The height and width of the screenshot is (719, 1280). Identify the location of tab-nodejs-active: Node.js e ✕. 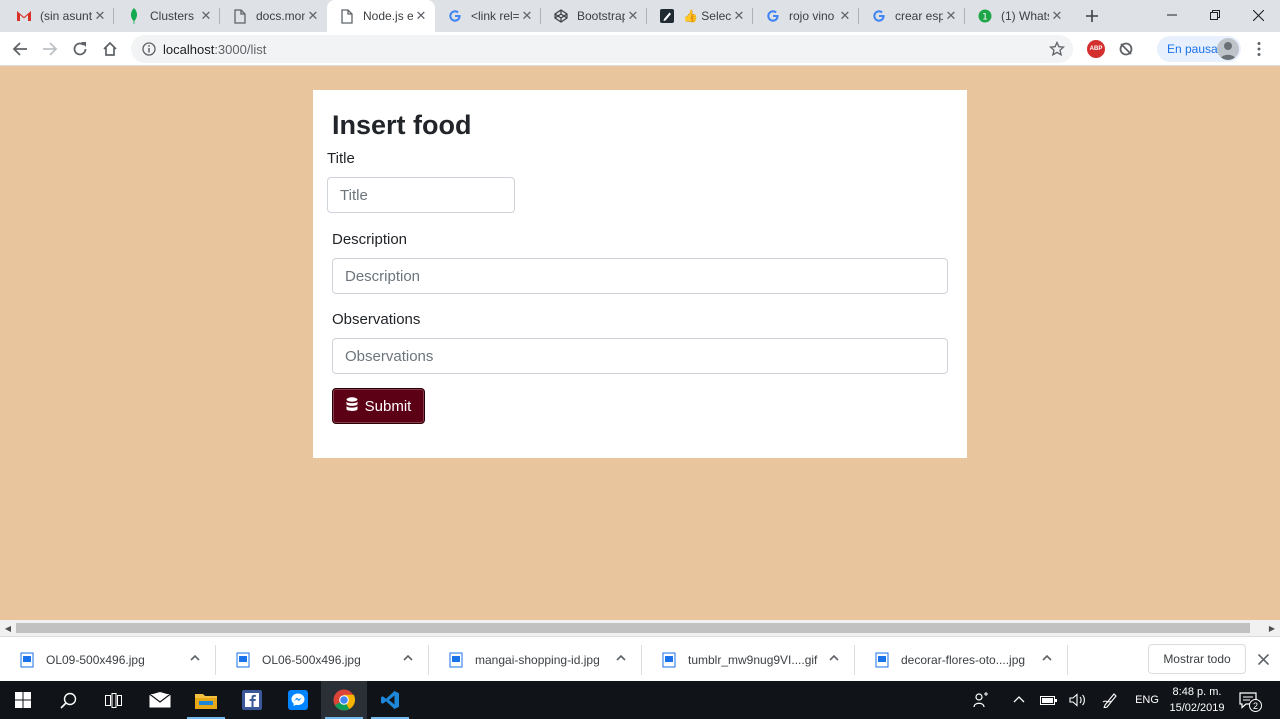
(381, 16).